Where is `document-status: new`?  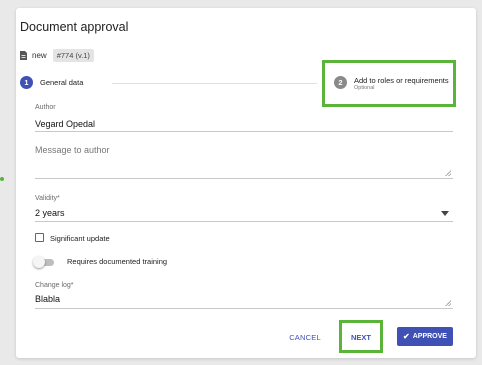
document-status: new is located at coordinates (39, 55).